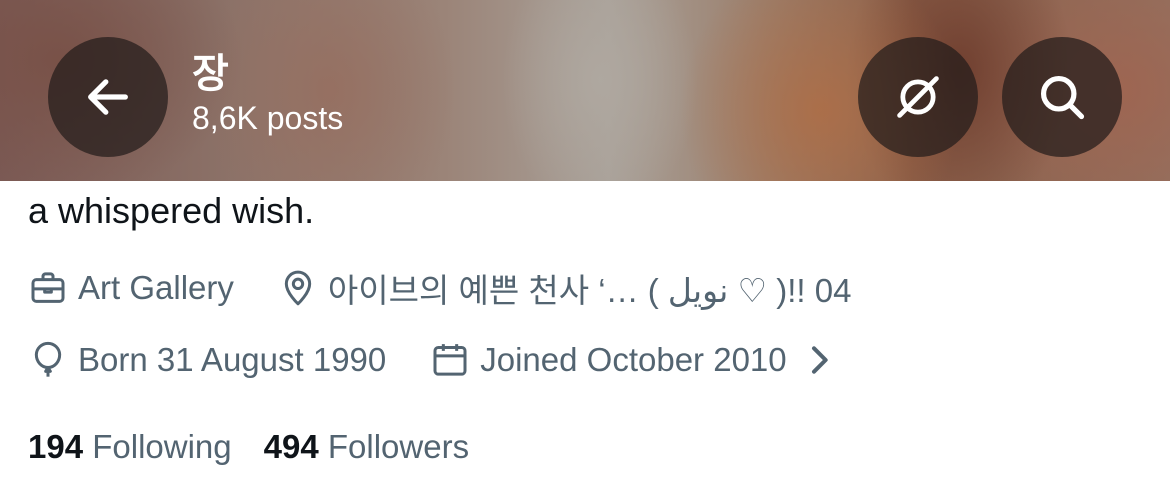  Describe the element at coordinates (398, 446) in the screenshot. I see `followers-label: Followers` at that location.